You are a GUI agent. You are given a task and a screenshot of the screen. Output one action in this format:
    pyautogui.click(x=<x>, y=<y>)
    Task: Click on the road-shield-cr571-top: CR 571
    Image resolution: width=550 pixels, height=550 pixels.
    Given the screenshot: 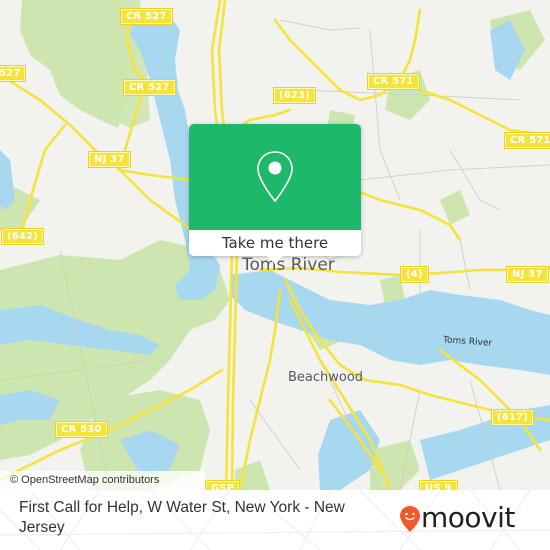 What is the action you would take?
    pyautogui.click(x=393, y=81)
    